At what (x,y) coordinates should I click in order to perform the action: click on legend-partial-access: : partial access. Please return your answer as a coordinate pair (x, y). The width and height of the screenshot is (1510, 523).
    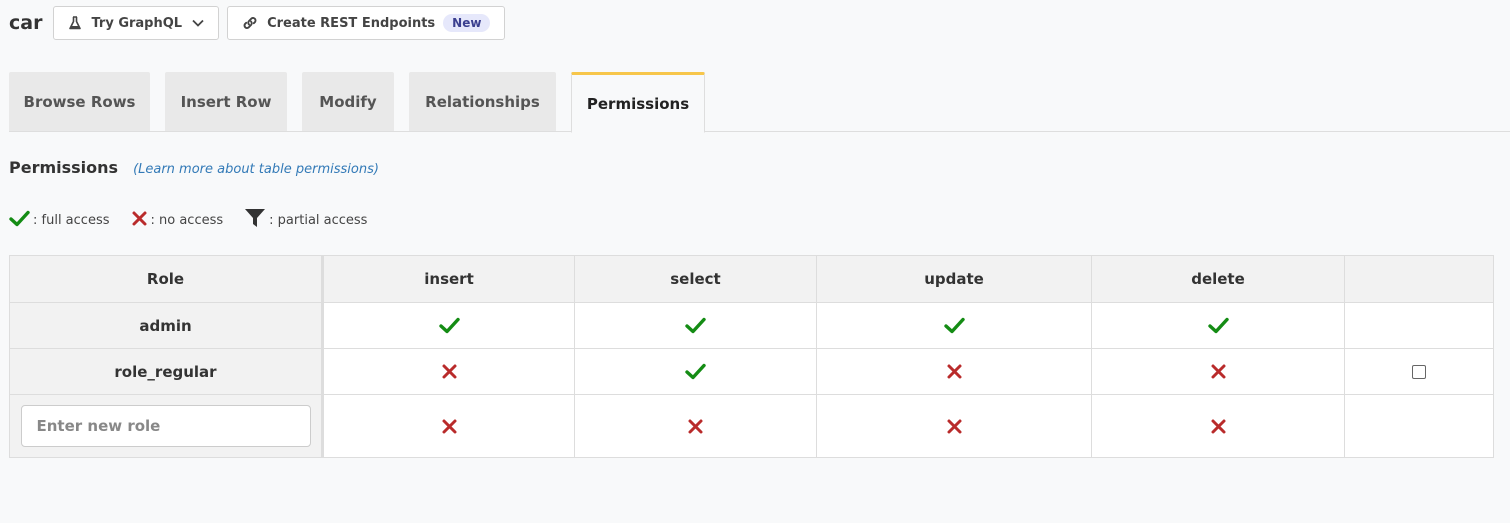
    Looking at the image, I should click on (305, 220).